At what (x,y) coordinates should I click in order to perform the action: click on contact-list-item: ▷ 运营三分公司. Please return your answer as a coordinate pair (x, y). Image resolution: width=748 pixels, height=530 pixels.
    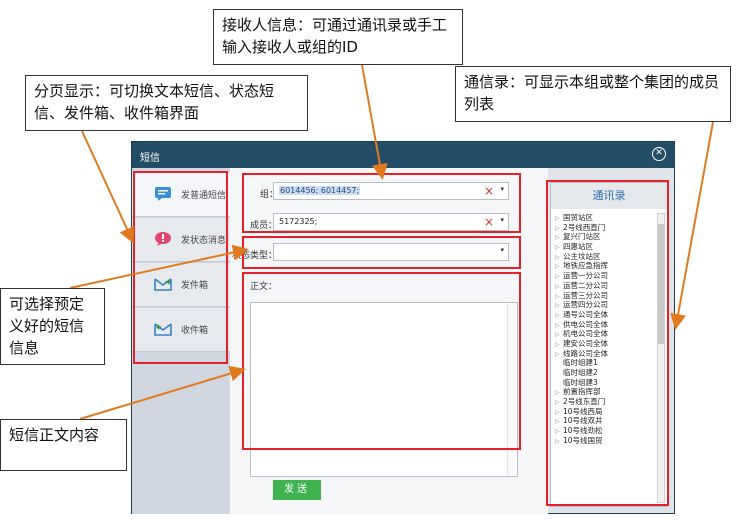
    Looking at the image, I should click on (605, 296).